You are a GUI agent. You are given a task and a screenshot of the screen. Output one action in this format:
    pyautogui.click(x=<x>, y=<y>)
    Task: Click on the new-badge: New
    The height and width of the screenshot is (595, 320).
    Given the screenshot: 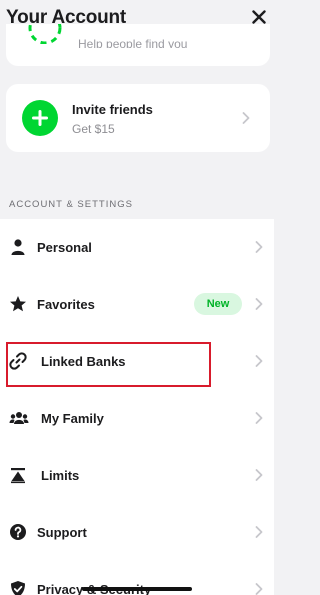 What is the action you would take?
    pyautogui.click(x=218, y=304)
    